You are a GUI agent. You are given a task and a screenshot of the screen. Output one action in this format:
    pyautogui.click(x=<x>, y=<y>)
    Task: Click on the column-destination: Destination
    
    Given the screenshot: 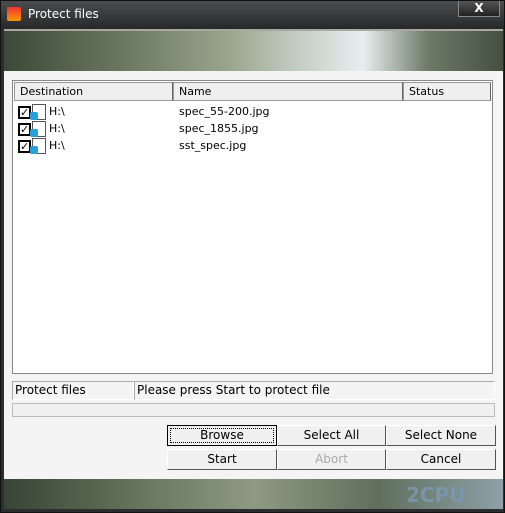 What is the action you would take?
    pyautogui.click(x=93, y=91)
    